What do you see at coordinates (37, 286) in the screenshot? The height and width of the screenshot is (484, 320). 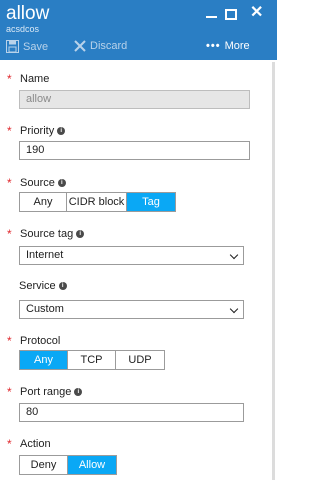 I see `service-label-text: Service` at bounding box center [37, 286].